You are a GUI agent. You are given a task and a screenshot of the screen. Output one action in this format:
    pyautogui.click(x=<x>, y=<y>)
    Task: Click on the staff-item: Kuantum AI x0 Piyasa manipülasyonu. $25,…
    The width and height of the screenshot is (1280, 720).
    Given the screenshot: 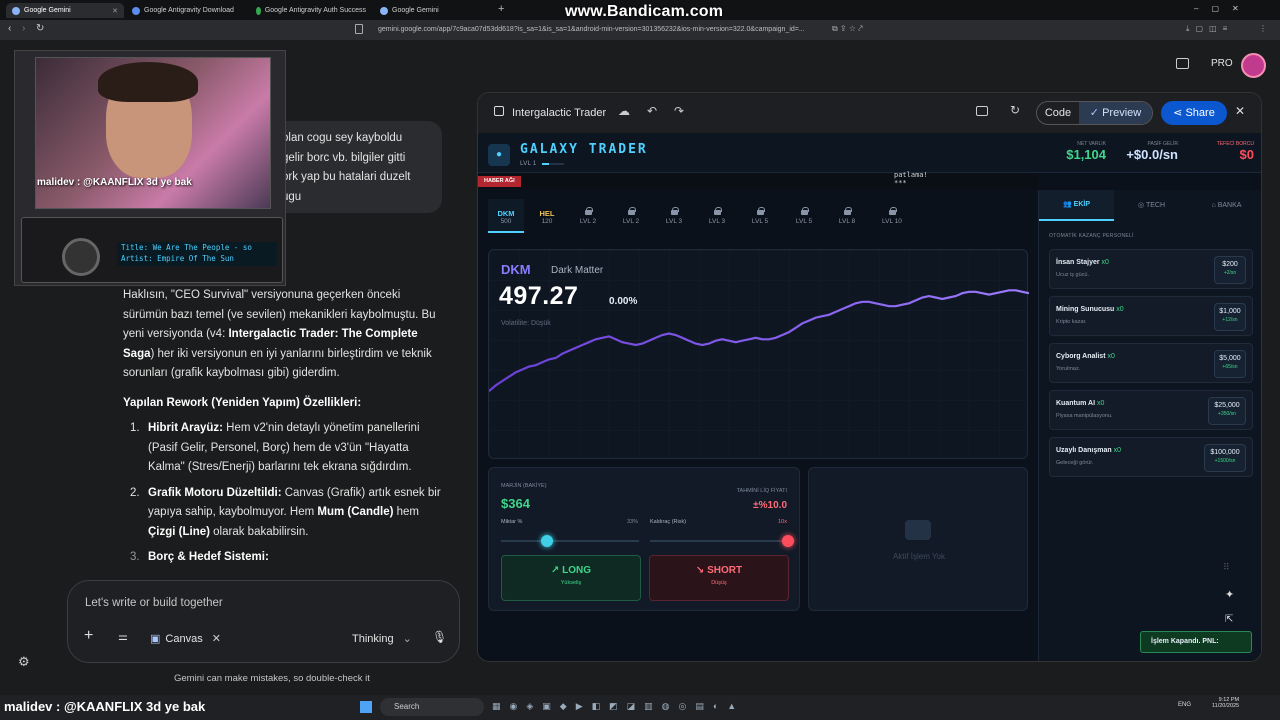 What is the action you would take?
    pyautogui.click(x=1151, y=410)
    